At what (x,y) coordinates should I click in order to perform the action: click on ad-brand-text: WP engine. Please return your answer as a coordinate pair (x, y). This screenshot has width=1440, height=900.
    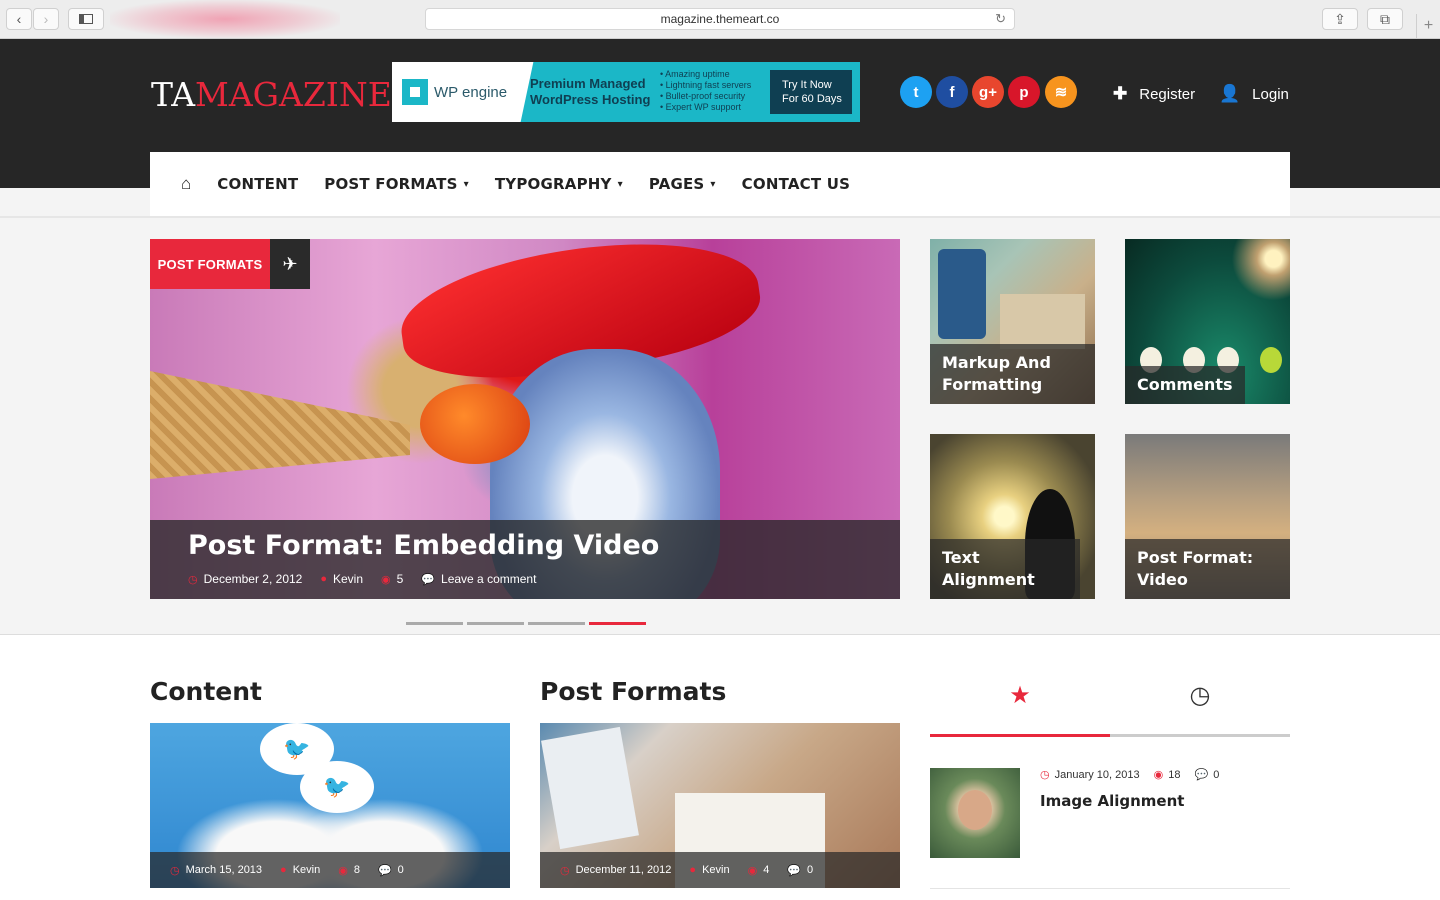
    Looking at the image, I should click on (471, 92).